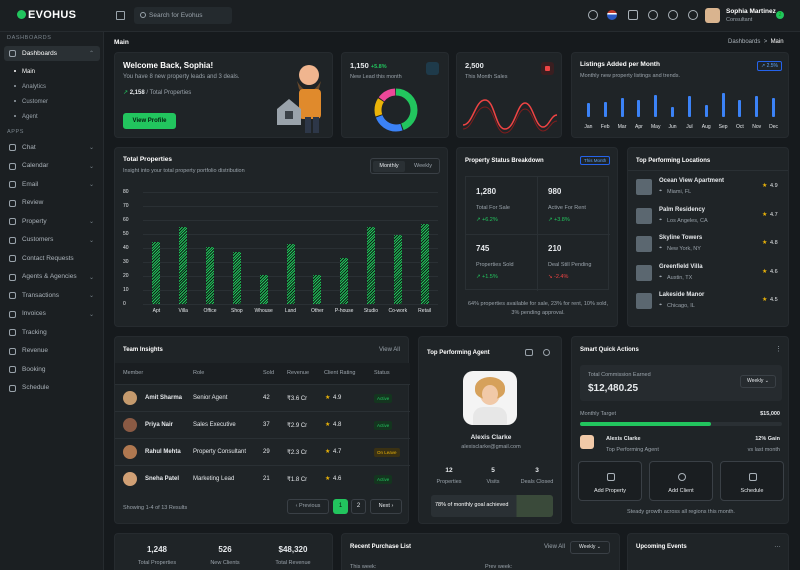  Describe the element at coordinates (751, 11) in the screenshot. I see `user-name: Sophia Martinez` at that location.